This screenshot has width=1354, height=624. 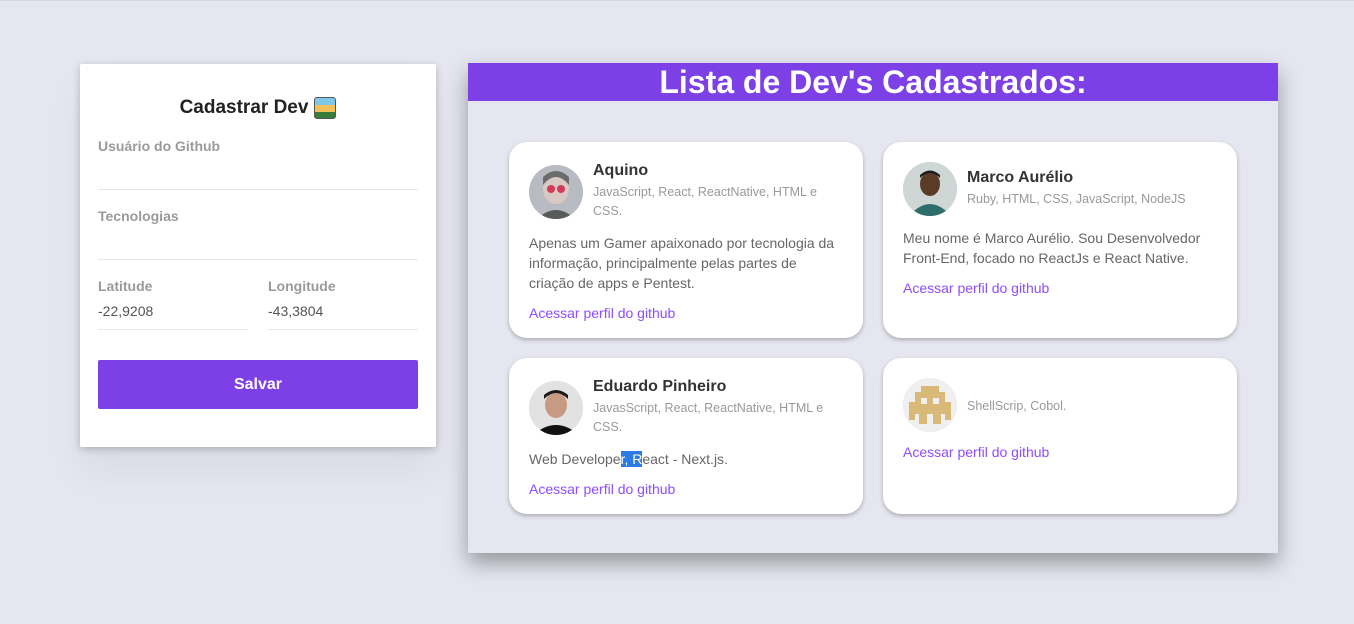 I want to click on dev-techs: ShellScrip, Cobol., so click(x=1017, y=406).